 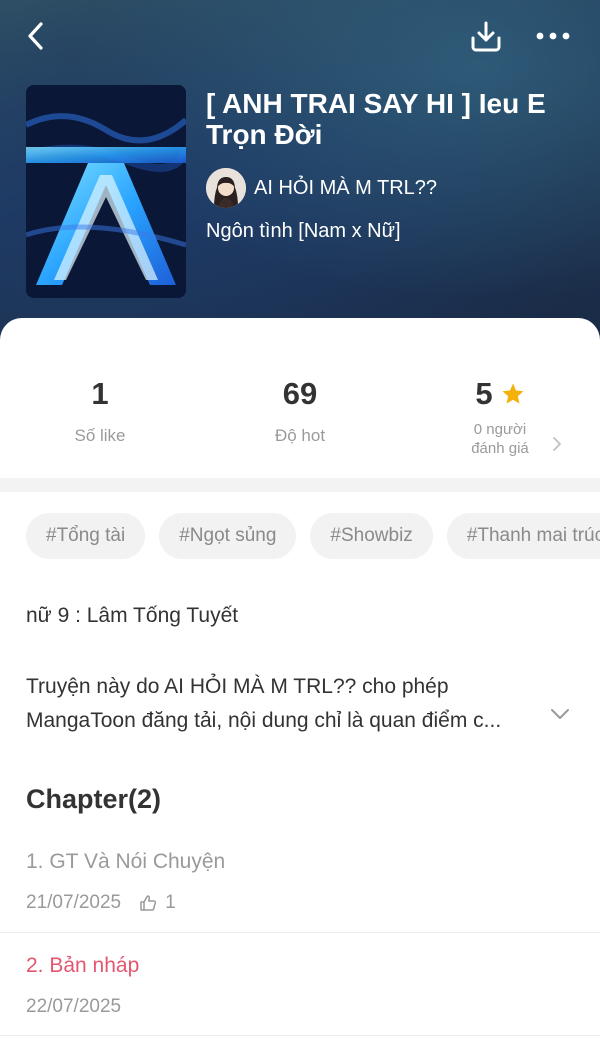 I want to click on rating-label-line1: 0 người, so click(x=500, y=429).